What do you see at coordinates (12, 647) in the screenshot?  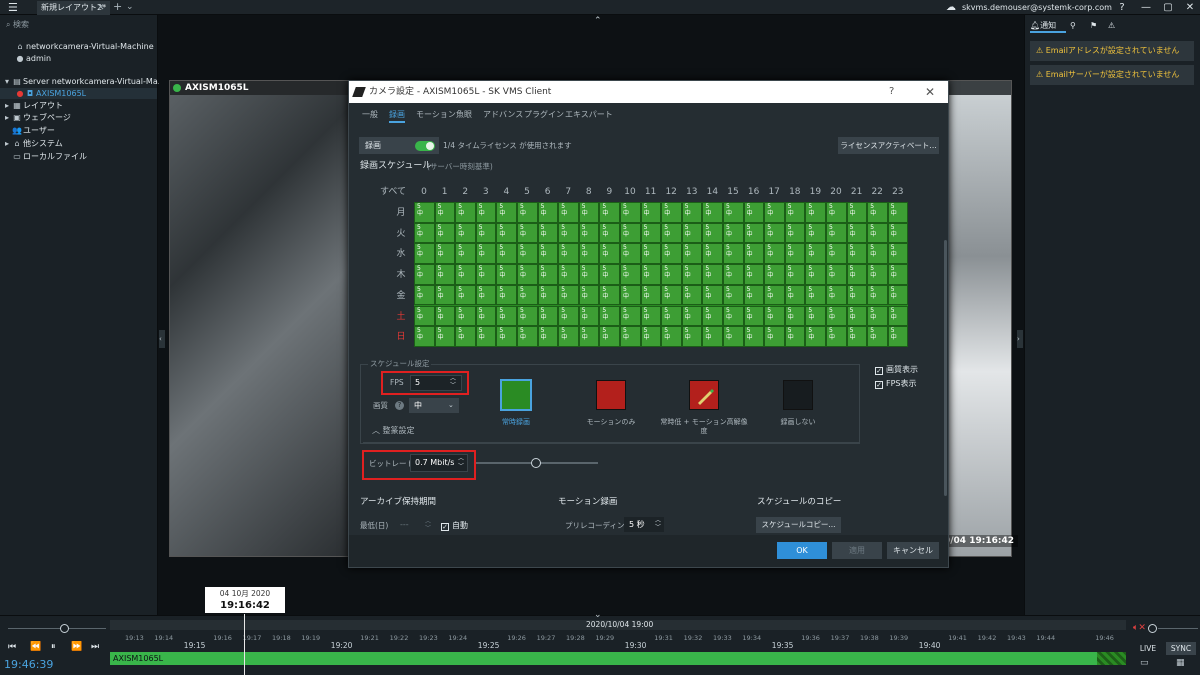 I see `skip-back-icon: ⏮` at bounding box center [12, 647].